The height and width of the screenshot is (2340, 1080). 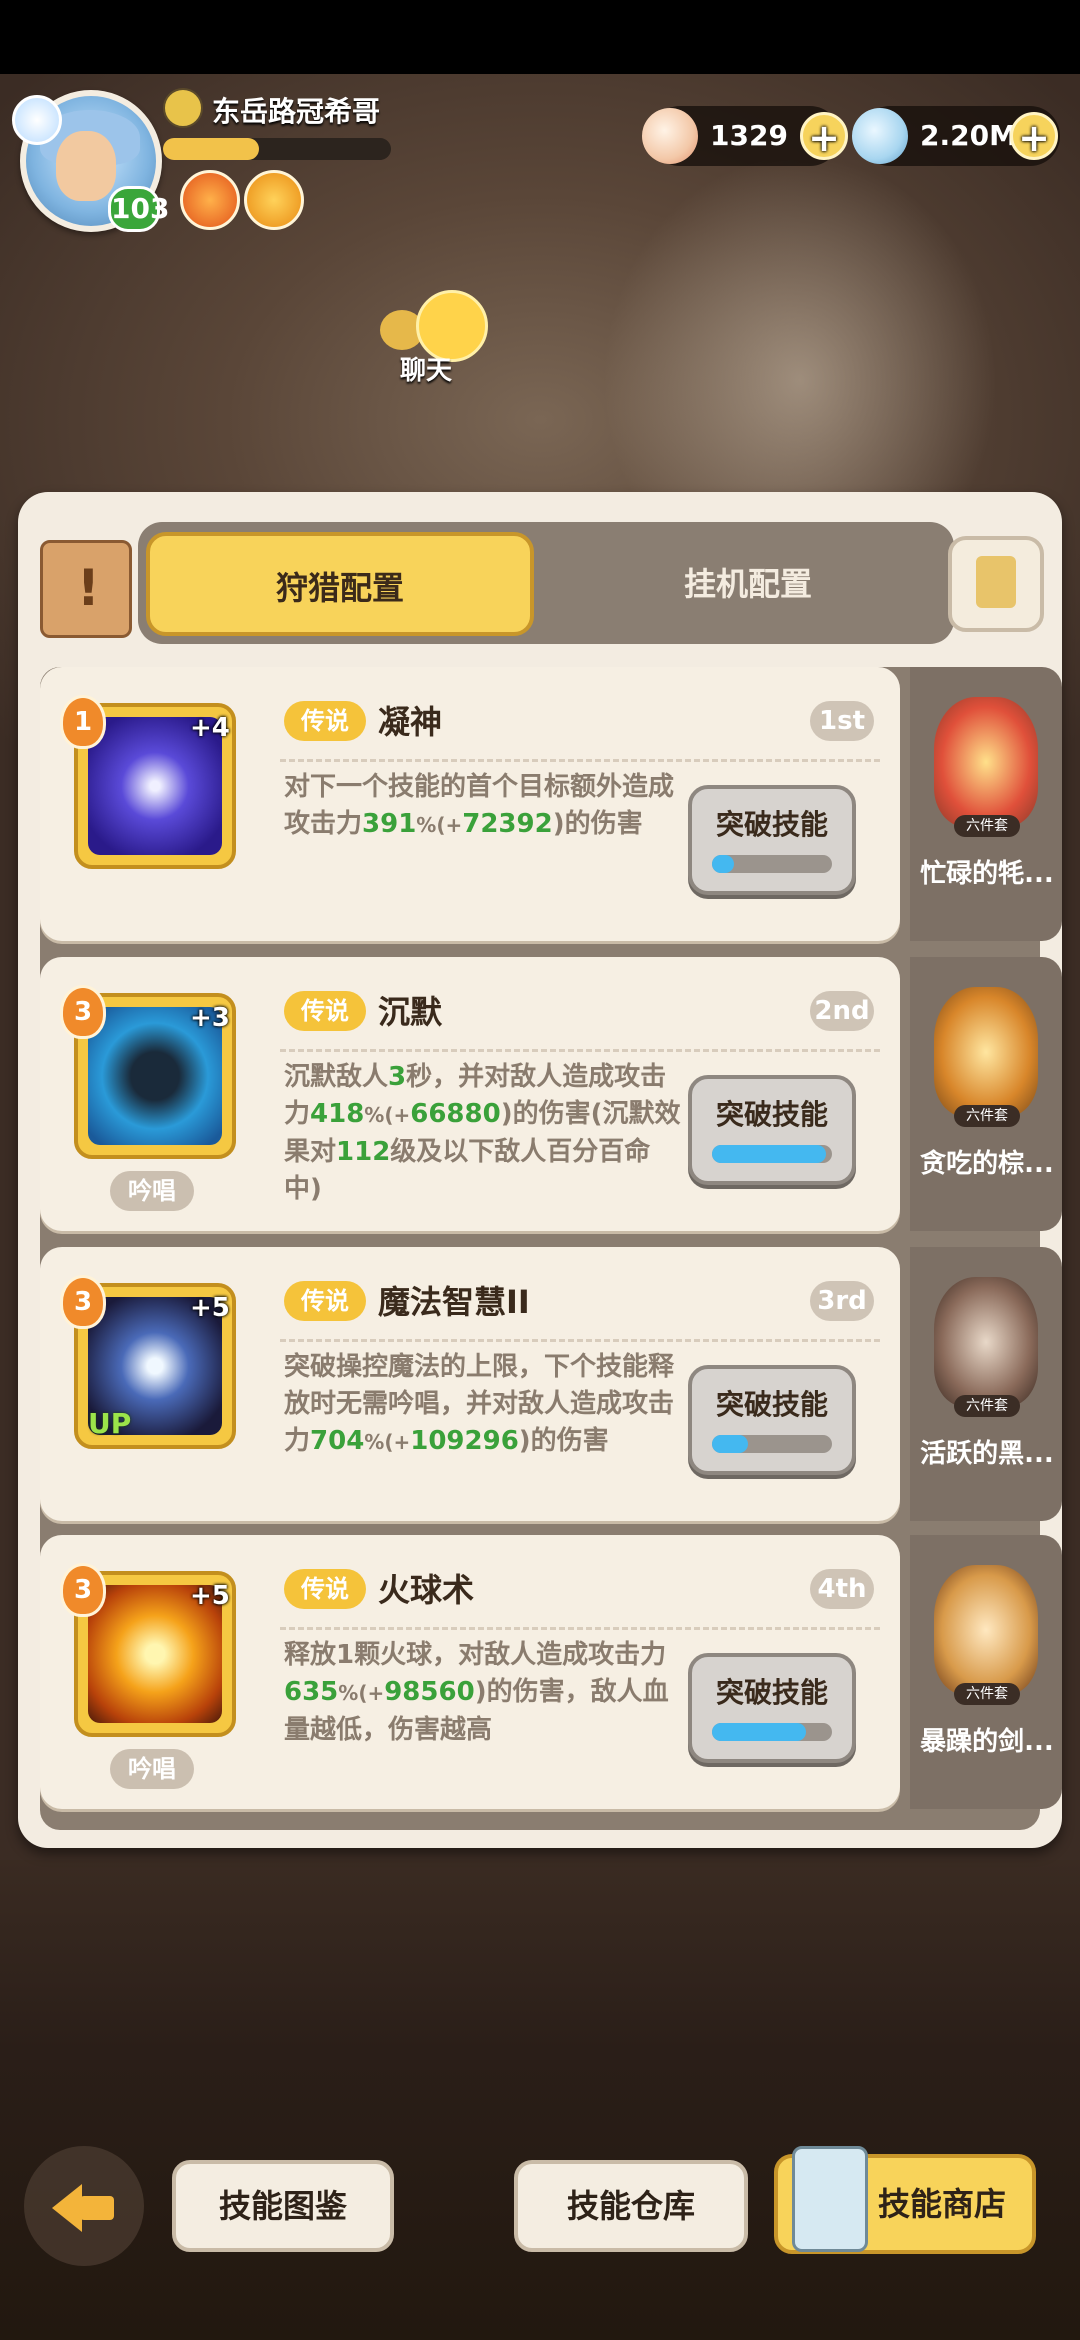 I want to click on xp-bar, so click(x=277, y=149).